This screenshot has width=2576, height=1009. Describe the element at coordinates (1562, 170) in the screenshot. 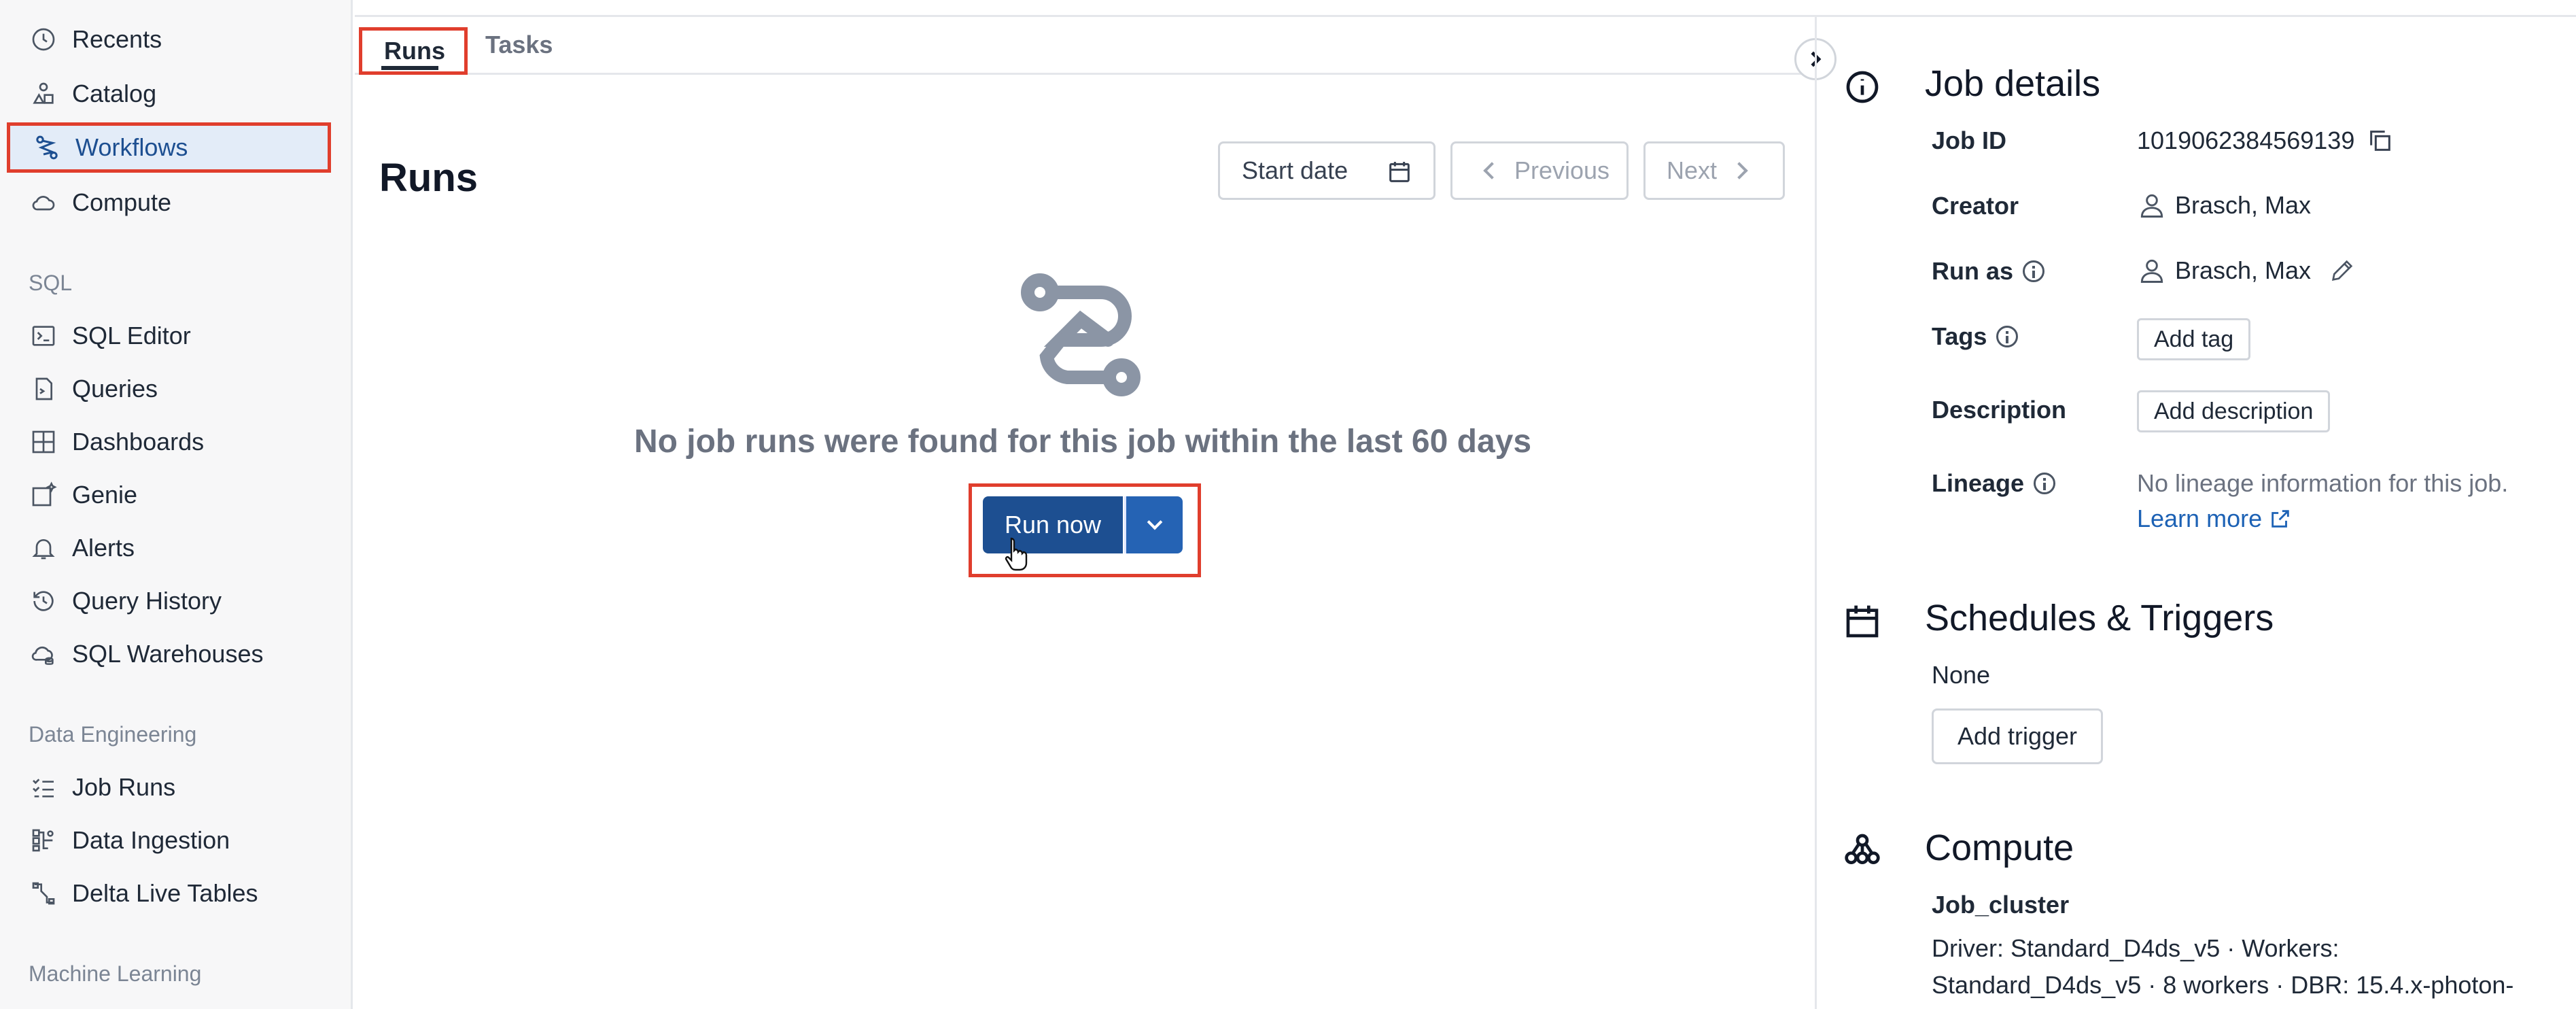

I see `previous-label: Previous` at that location.